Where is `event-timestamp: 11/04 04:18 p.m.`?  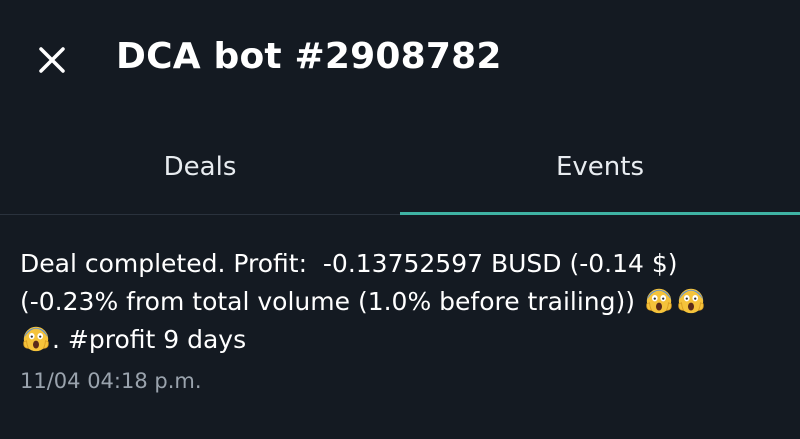
event-timestamp: 11/04 04:18 p.m. is located at coordinates (111, 381).